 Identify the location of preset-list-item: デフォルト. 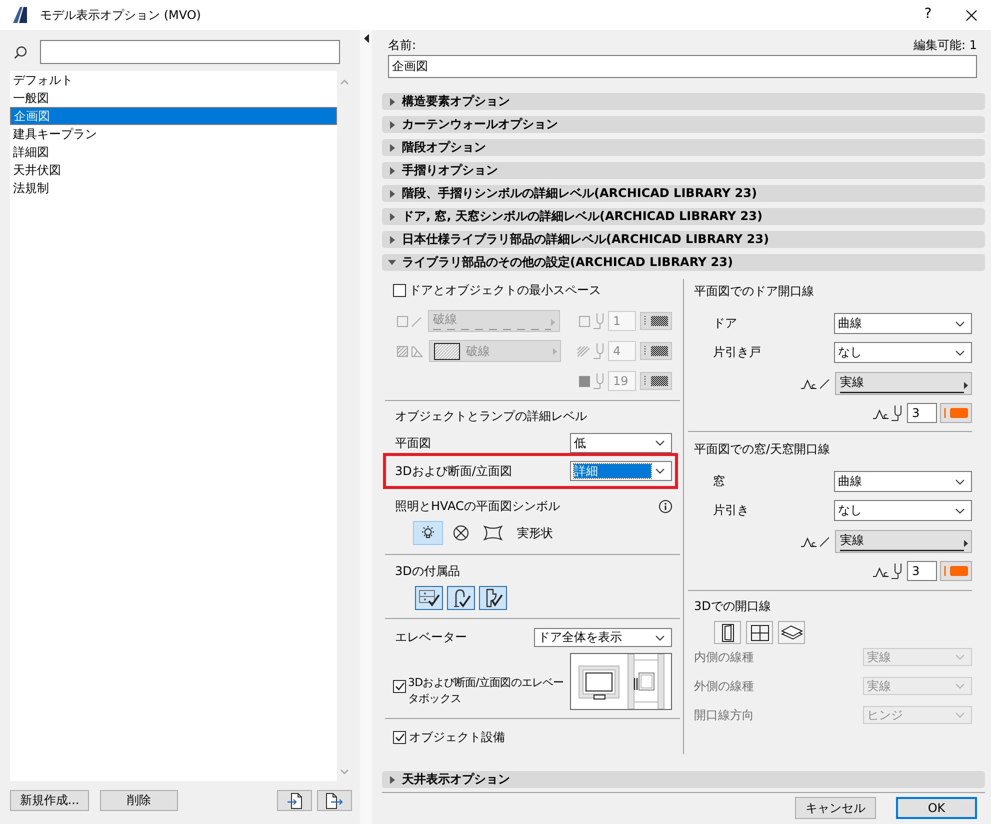
(173, 80).